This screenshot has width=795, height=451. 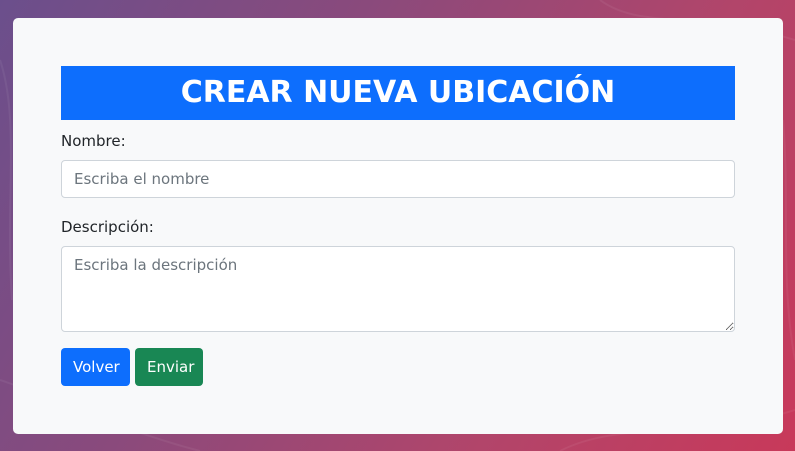 I want to click on name-label: Nombre:, so click(x=93, y=141).